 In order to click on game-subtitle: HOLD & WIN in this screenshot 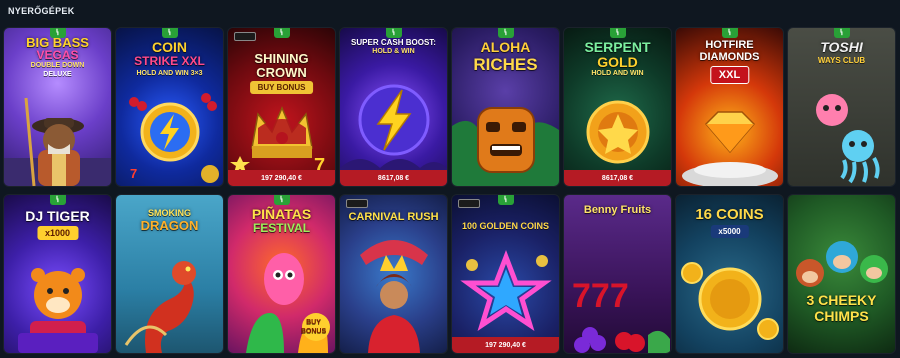, I will do `click(393, 51)`.